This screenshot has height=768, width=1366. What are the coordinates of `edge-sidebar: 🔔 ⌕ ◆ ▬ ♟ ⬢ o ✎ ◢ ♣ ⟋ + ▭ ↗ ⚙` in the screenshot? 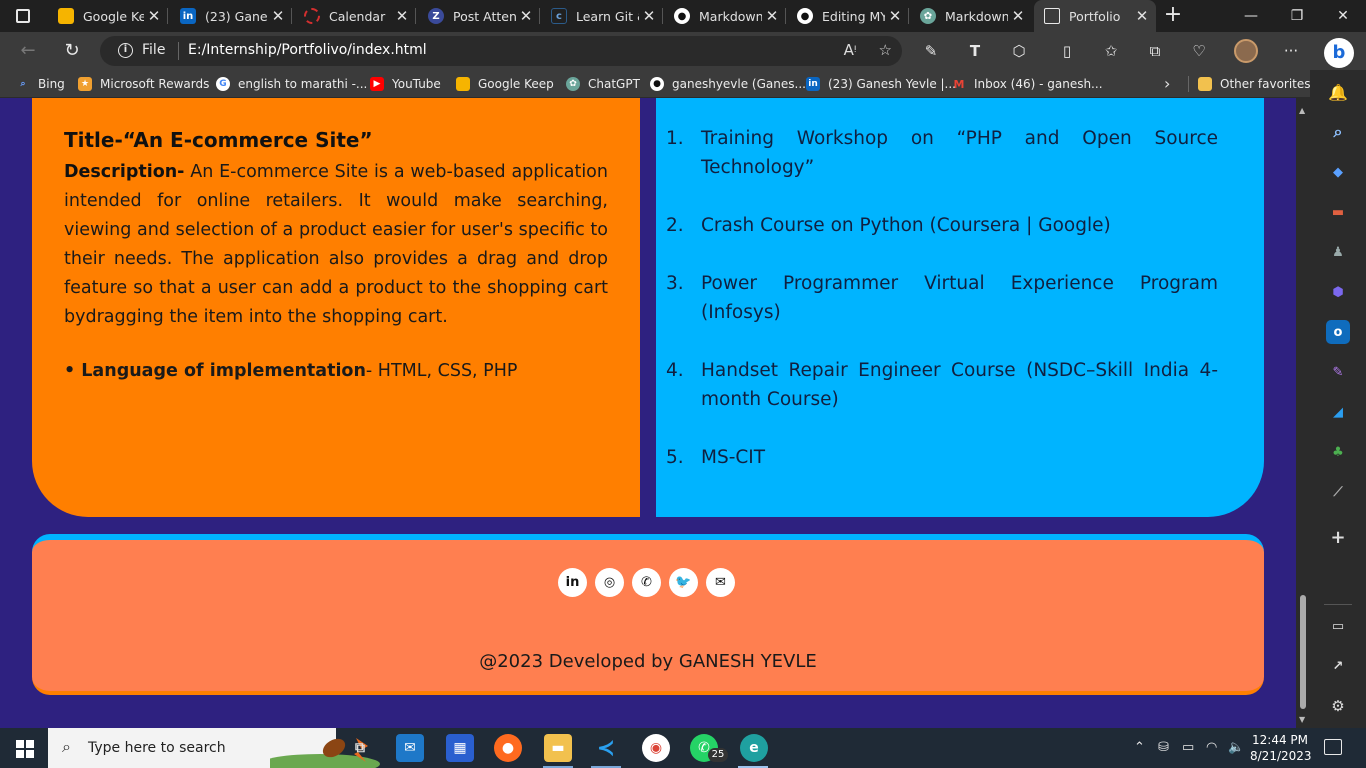 It's located at (1338, 399).